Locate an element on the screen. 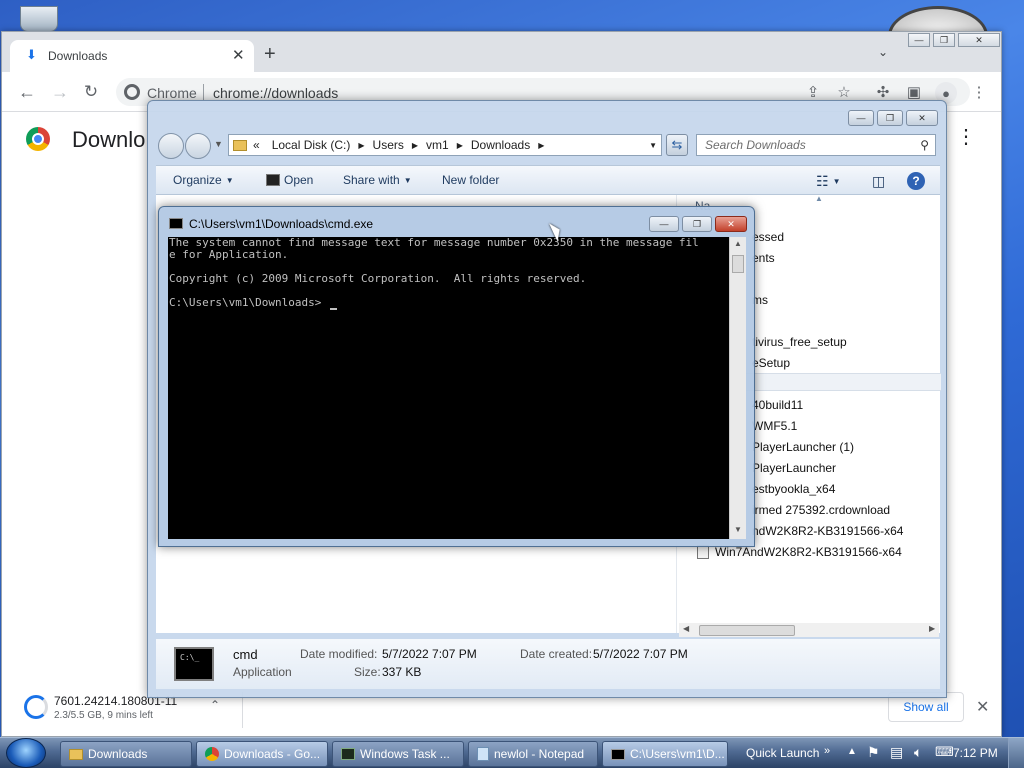 This screenshot has height=768, width=1024. list-item-label: Win7AndW2K8R2-KB3191566-x64 is located at coordinates (808, 552).